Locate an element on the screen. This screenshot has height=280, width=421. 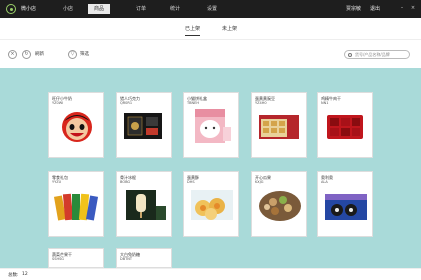
product-code: DBTNT is located at coordinates (126, 259).